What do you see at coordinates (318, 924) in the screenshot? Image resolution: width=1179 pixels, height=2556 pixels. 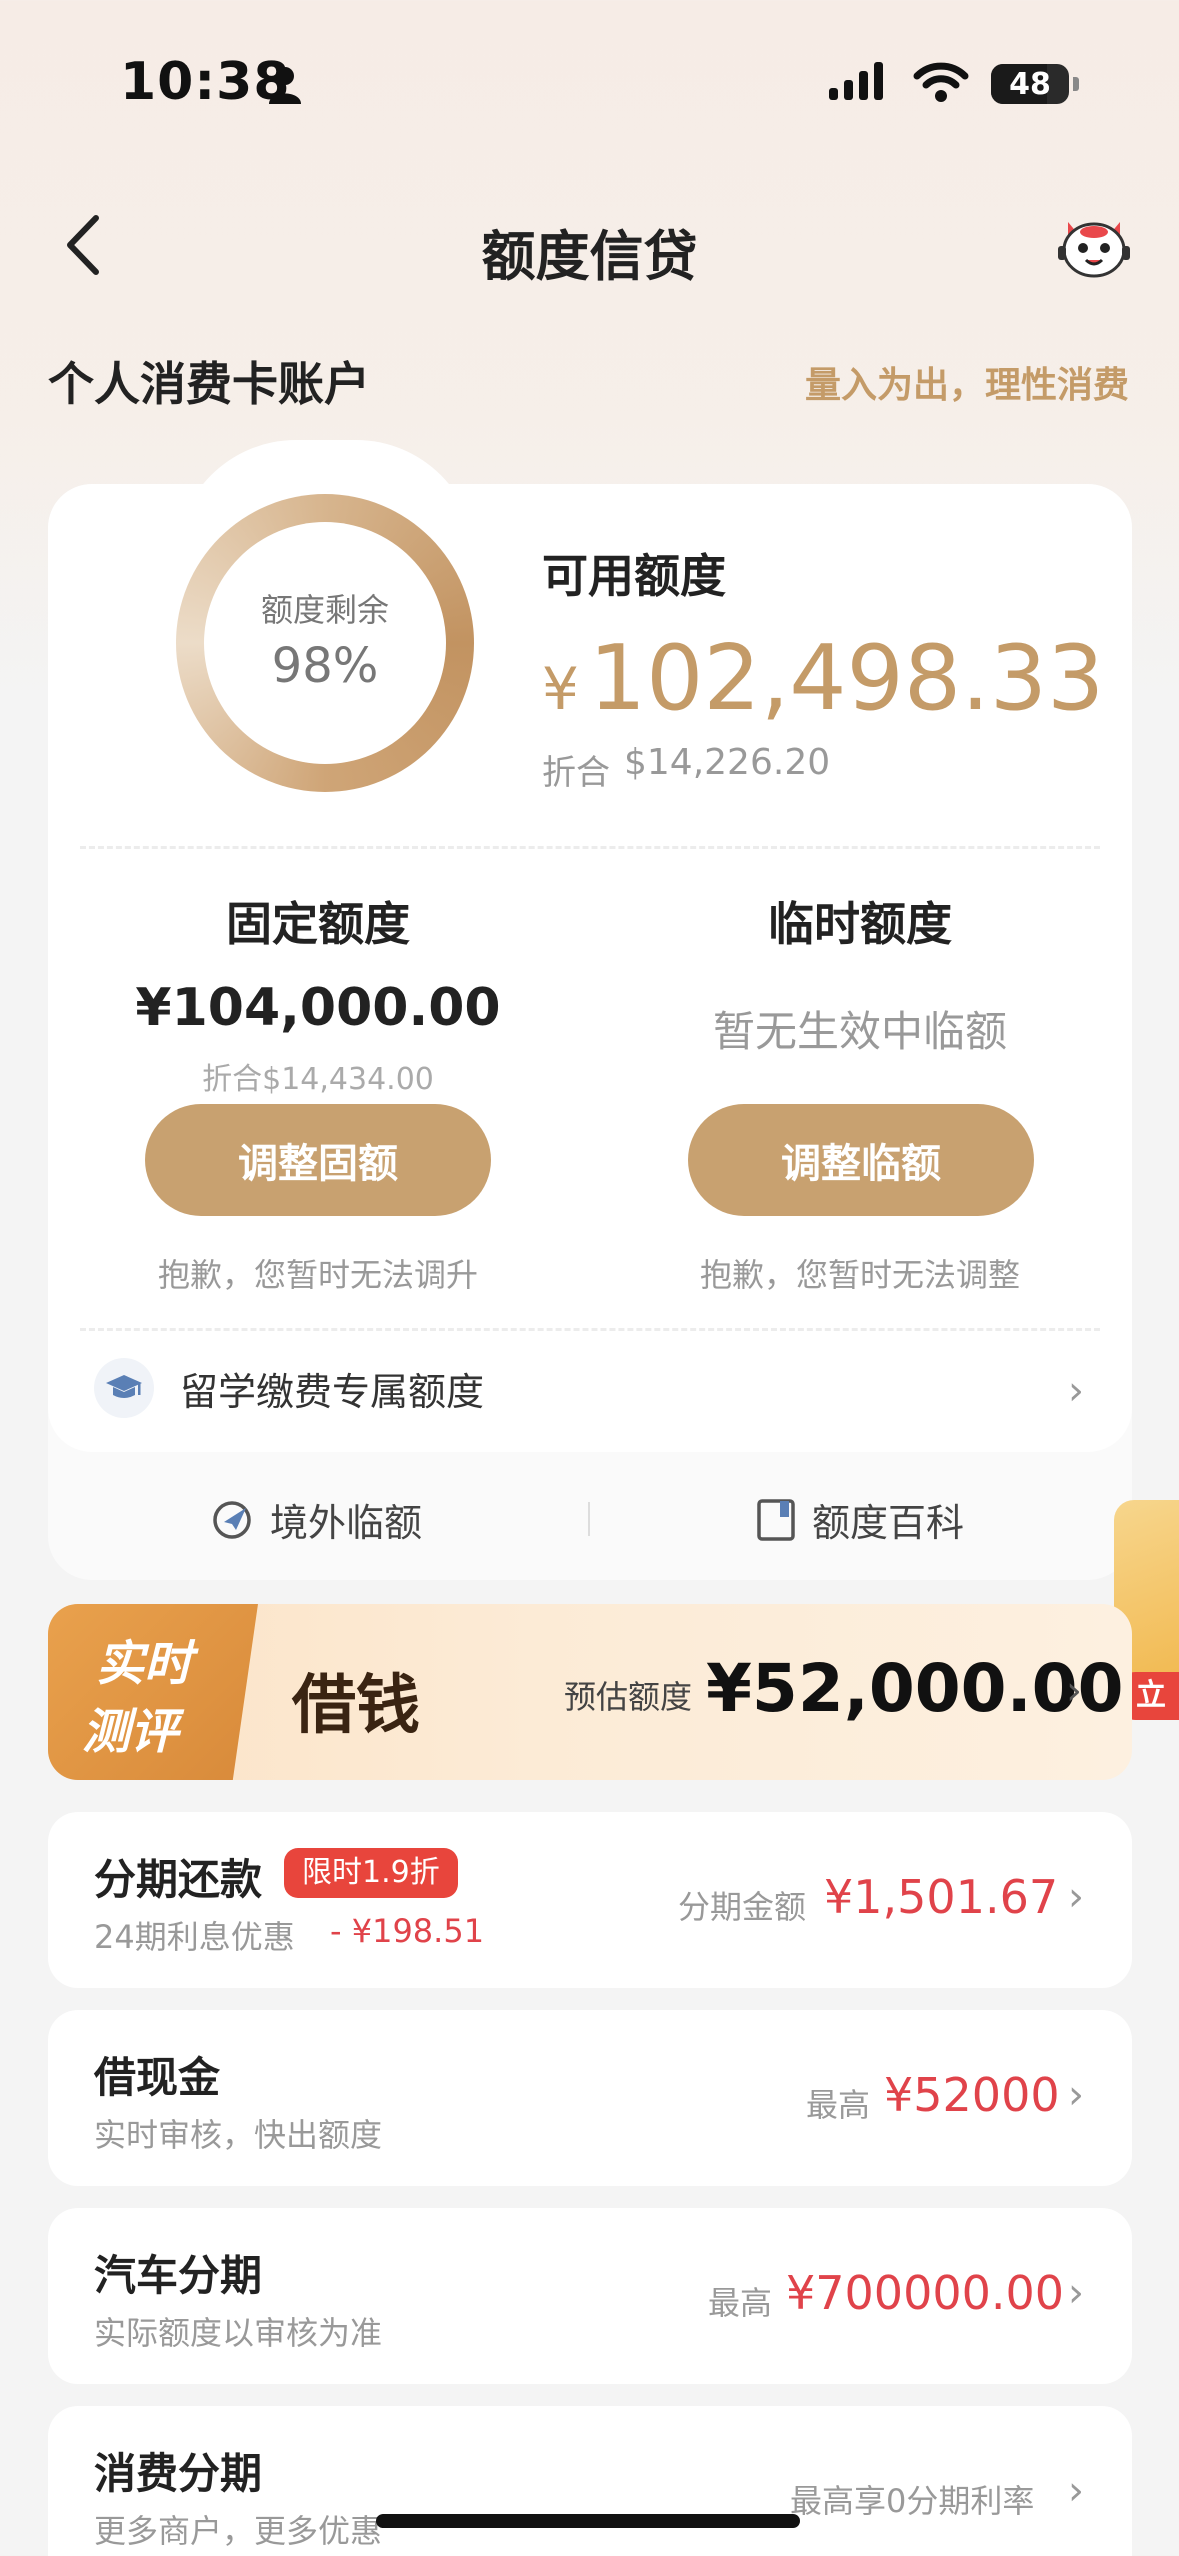 I see `fixed-limit-title: 固定额度` at bounding box center [318, 924].